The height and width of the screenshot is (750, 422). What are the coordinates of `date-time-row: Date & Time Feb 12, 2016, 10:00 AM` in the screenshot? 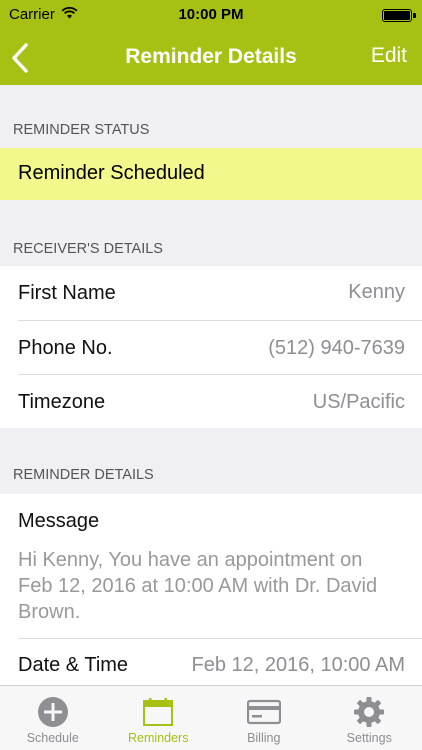 It's located at (211, 662).